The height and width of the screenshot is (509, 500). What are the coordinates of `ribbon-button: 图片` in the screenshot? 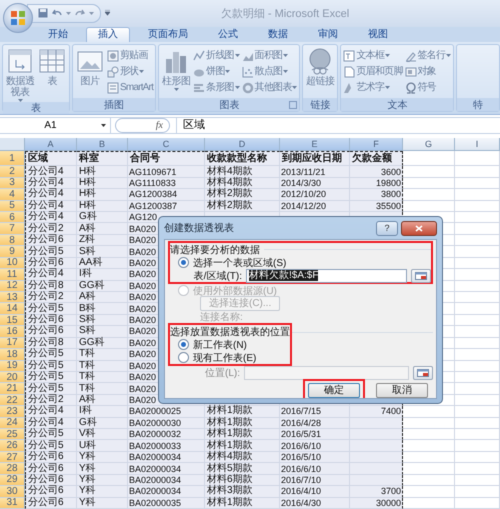 It's located at (90, 72).